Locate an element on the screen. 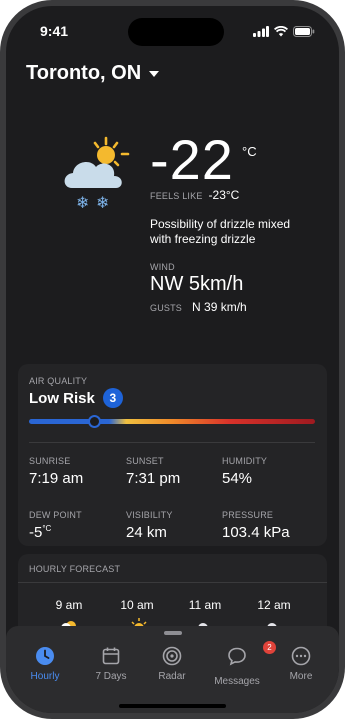 This screenshot has height=719, width=345. hourly-forecast-title: HOURLY FORECAST is located at coordinates (75, 569).